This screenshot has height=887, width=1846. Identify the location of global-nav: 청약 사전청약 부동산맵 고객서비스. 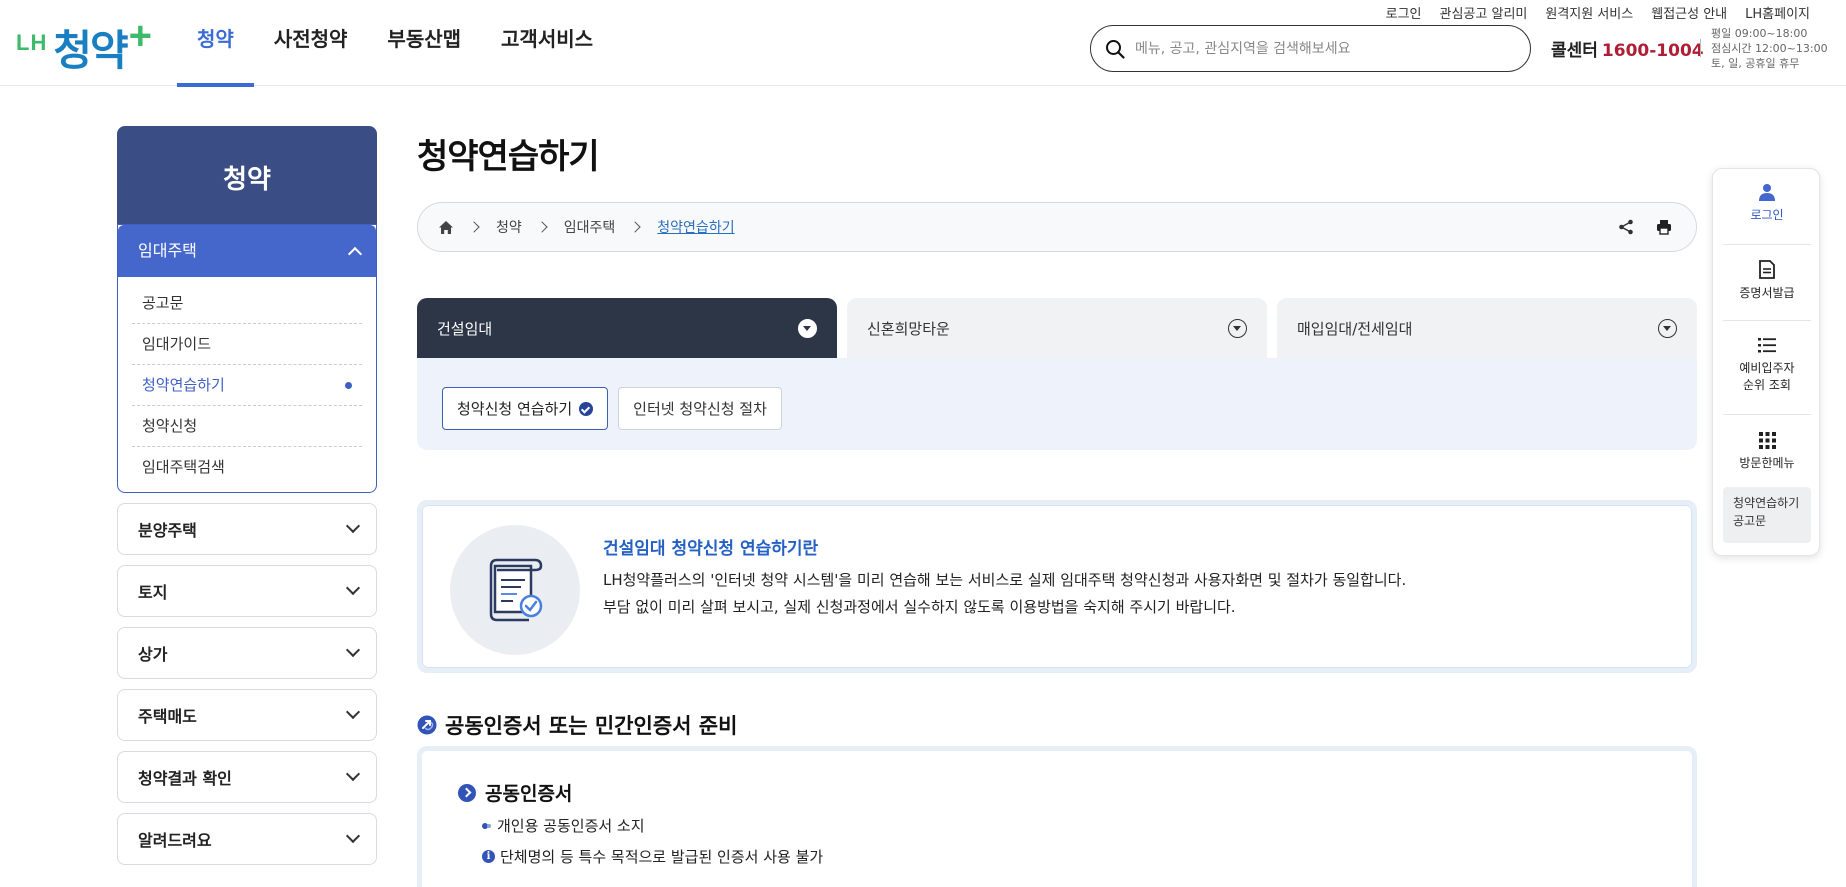
(395, 43).